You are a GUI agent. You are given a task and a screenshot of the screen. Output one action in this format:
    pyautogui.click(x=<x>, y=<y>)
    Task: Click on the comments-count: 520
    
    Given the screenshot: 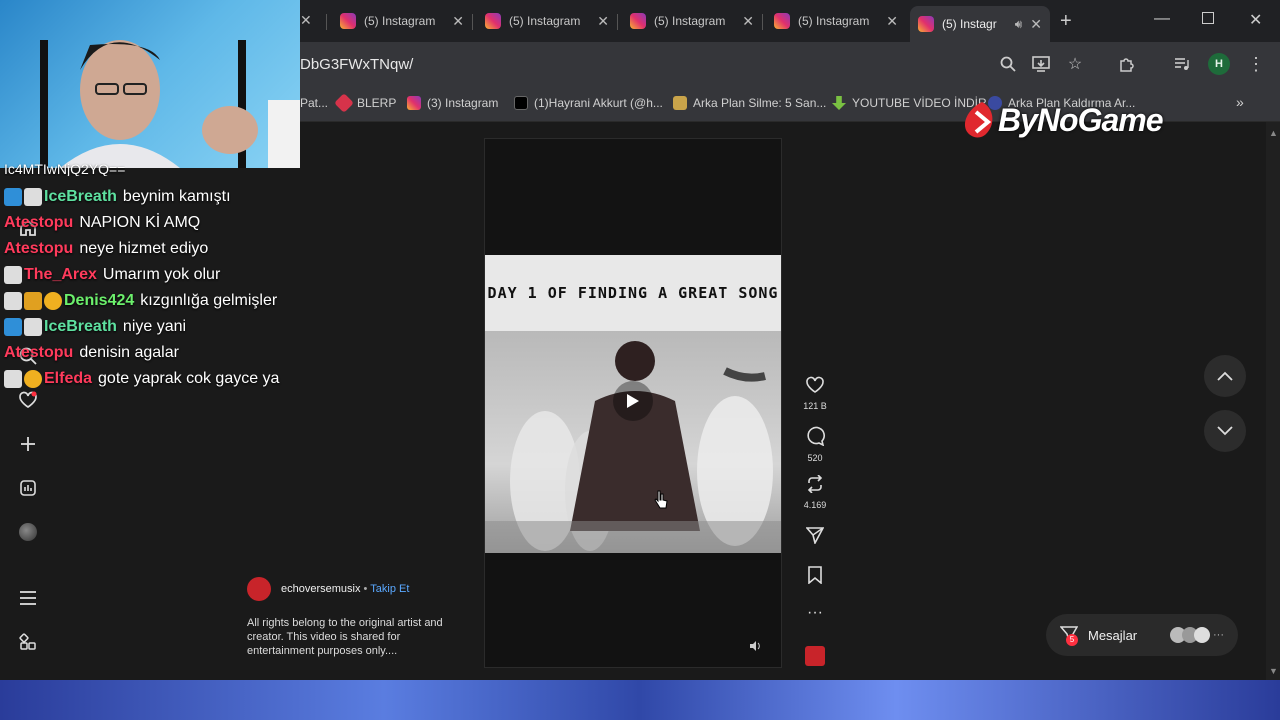 What is the action you would take?
    pyautogui.click(x=815, y=458)
    